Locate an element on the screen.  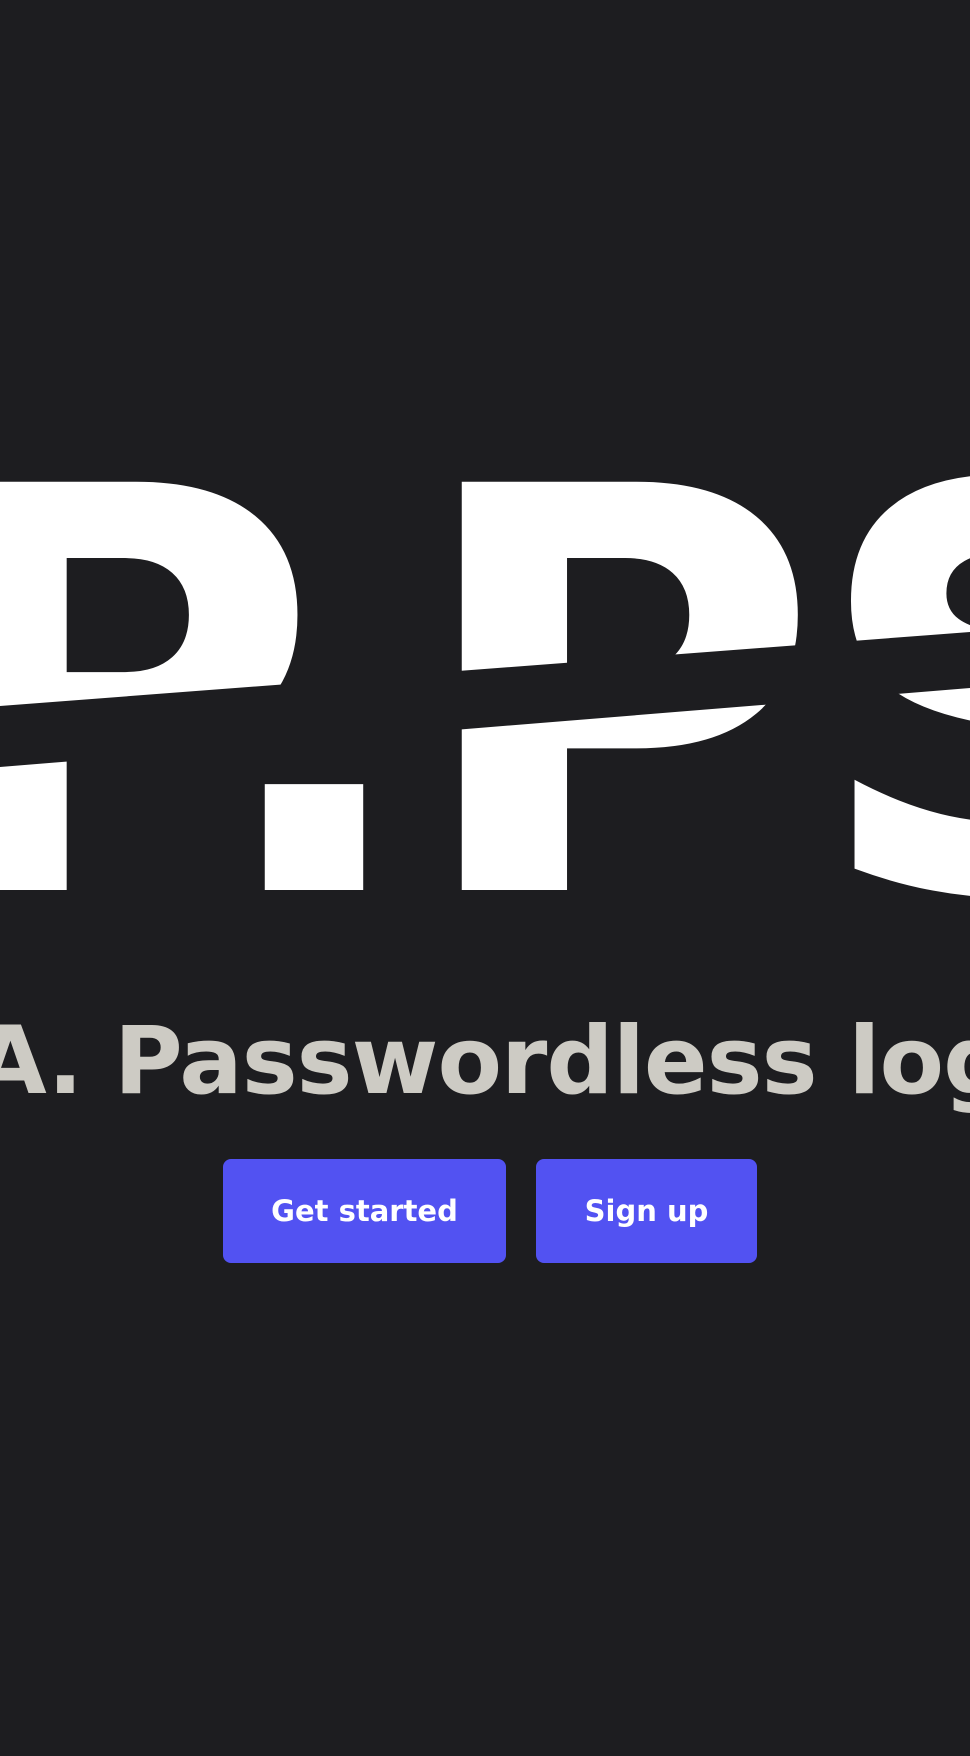
tagline-container: A. Passwordless login is located at coordinates (485, 1071).